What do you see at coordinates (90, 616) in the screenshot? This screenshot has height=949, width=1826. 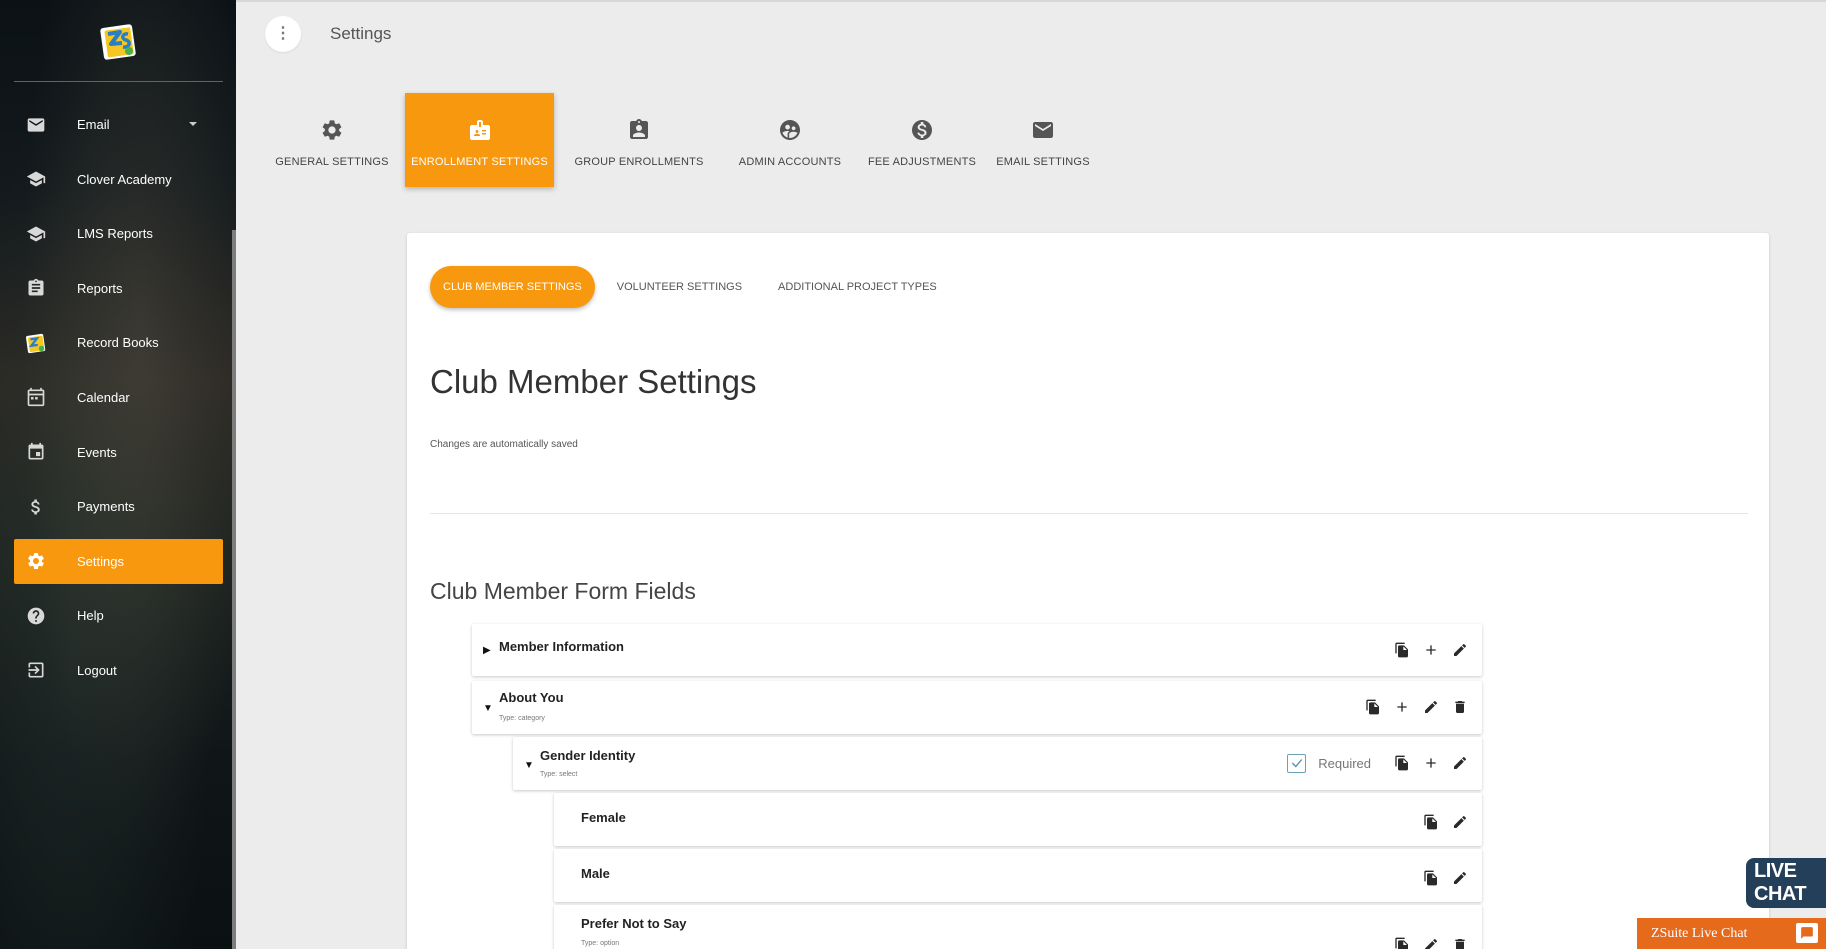 I see `sidebar-item-label: Help` at bounding box center [90, 616].